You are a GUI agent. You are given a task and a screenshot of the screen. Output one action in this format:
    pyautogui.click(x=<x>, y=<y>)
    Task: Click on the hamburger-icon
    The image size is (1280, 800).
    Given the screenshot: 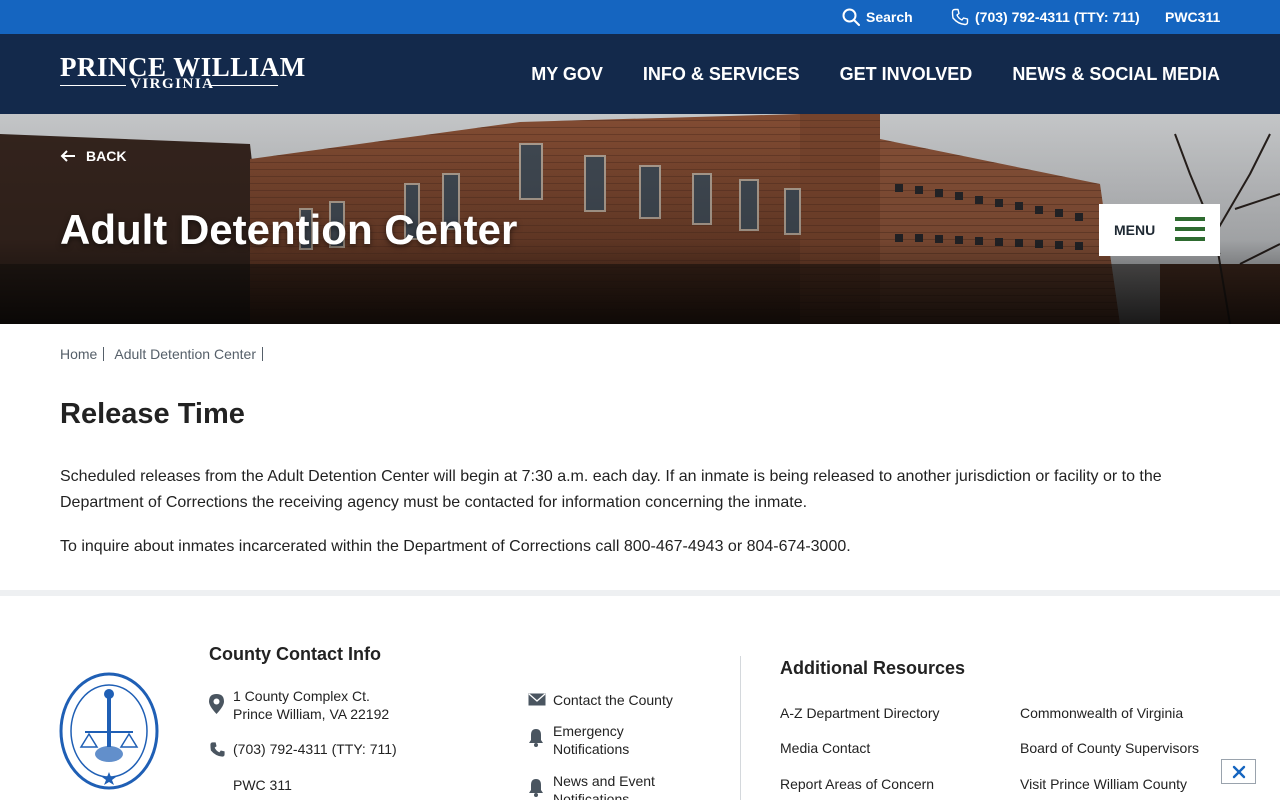 What is the action you would take?
    pyautogui.click(x=1190, y=229)
    